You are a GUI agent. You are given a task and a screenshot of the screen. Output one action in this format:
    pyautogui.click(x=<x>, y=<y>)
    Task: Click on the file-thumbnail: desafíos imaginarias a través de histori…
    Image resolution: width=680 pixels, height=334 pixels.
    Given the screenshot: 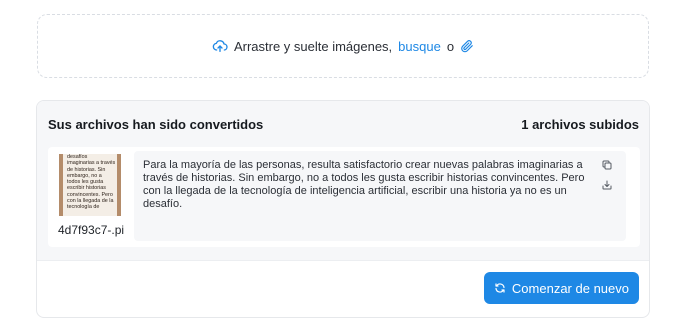 What is the action you would take?
    pyautogui.click(x=90, y=185)
    